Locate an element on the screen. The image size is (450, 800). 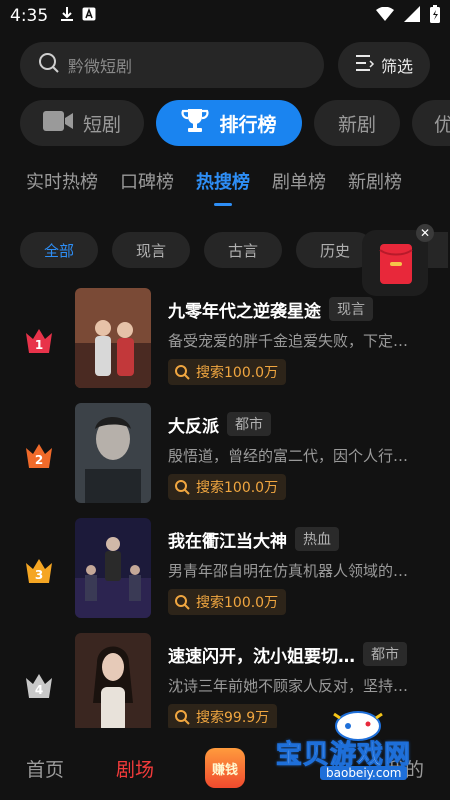
search-placeholder: 黔微短剧 is located at coordinates (100, 66).